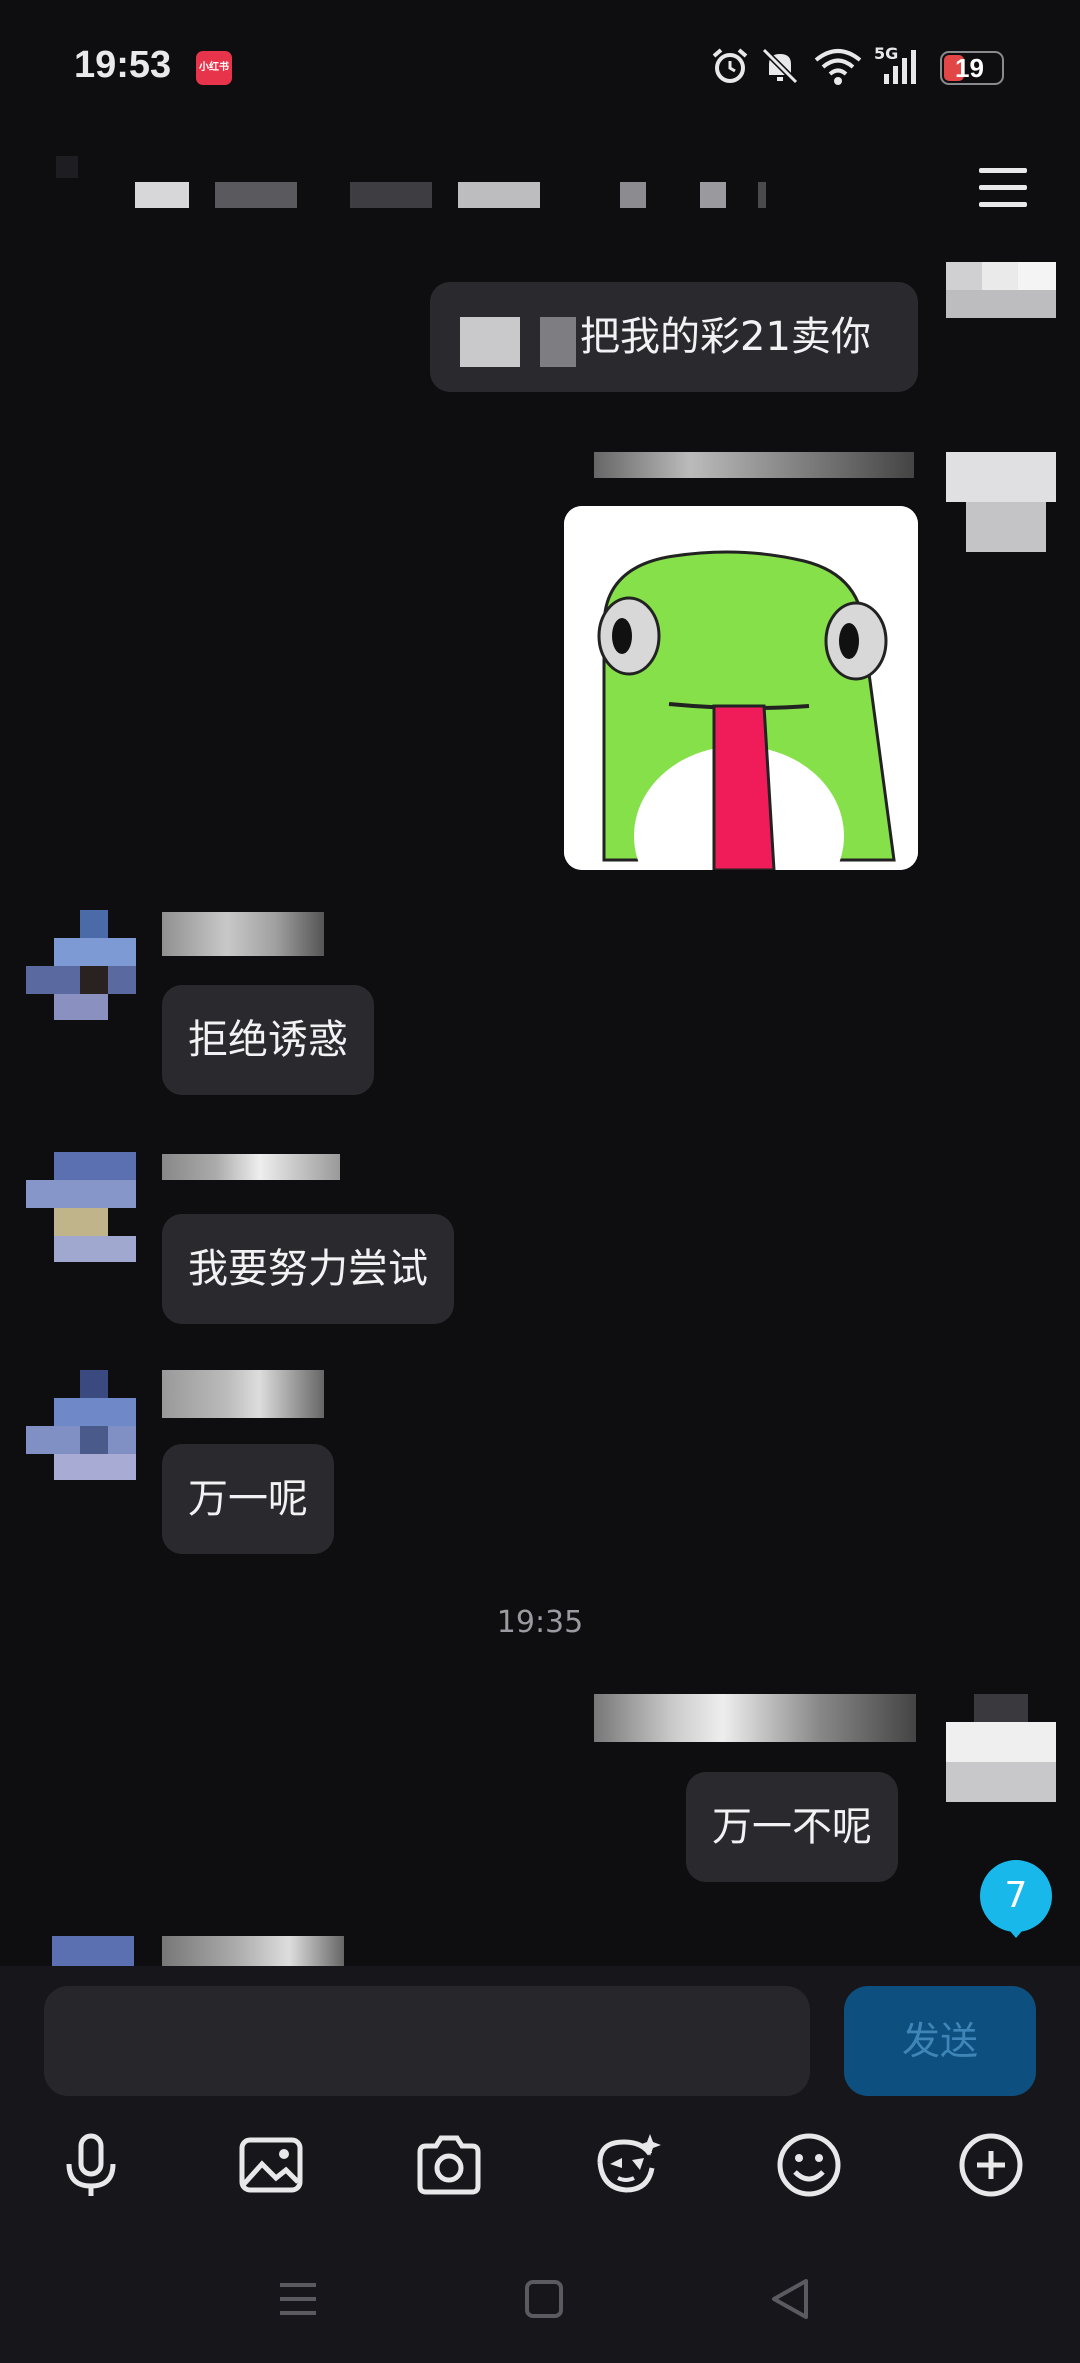 Image resolution: width=1080 pixels, height=2363 pixels. I want to click on chat-header, so click(540, 195).